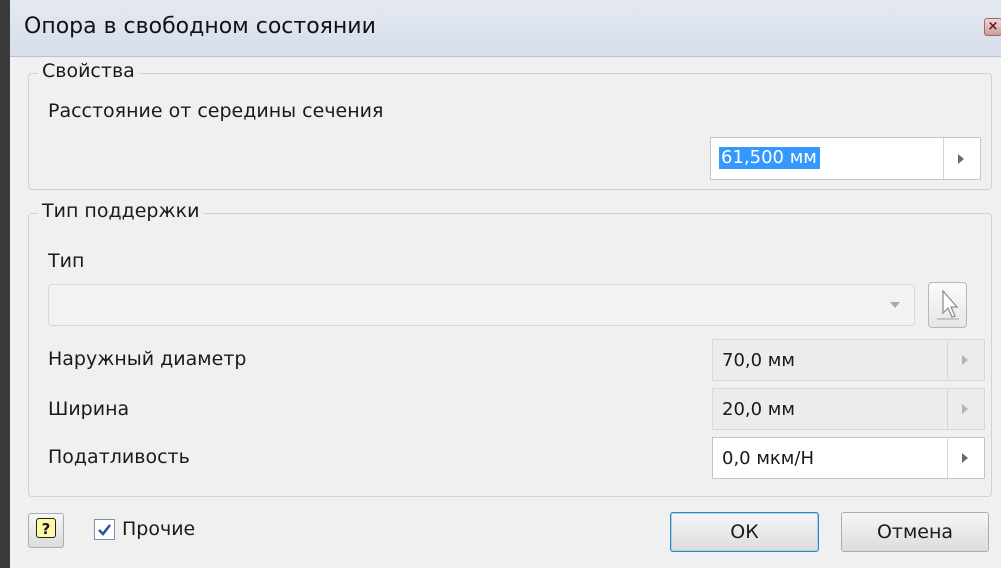  Describe the element at coordinates (961, 158) in the screenshot. I see `distance-arrow-icon` at that location.